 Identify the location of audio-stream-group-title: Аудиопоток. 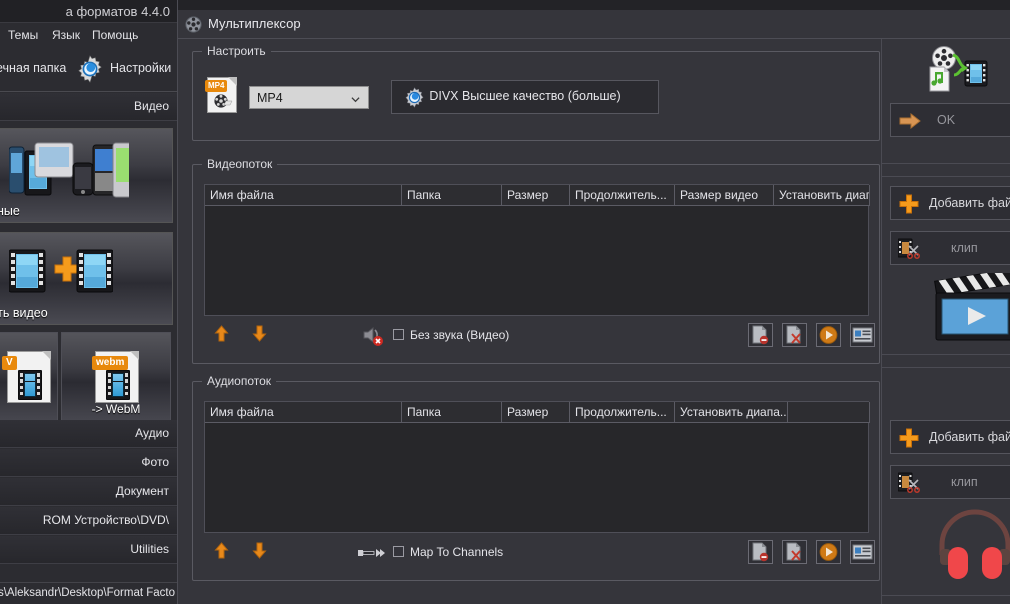
(239, 381).